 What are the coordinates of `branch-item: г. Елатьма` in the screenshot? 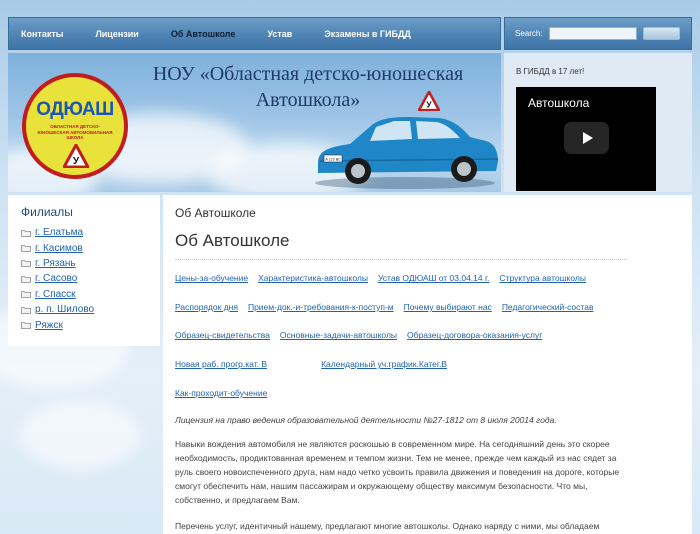 It's located at (84, 232).